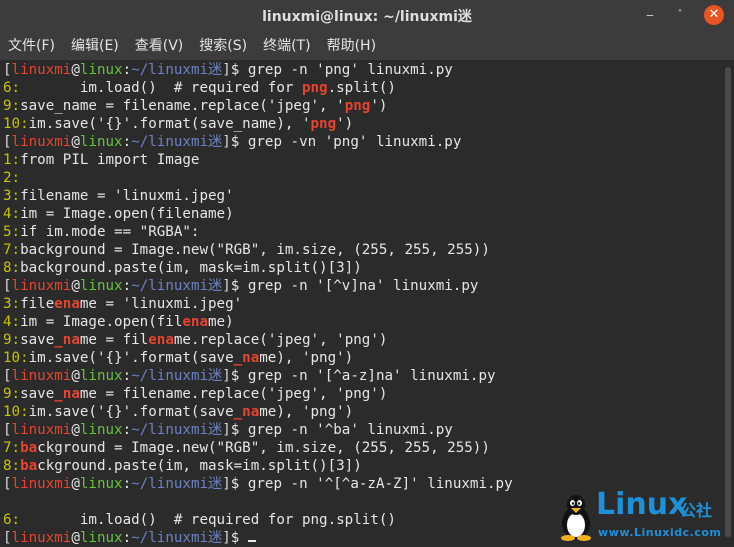 This screenshot has width=734, height=547. What do you see at coordinates (169, 124) in the screenshot?
I see `output-text: im.save('{}'.format(save_name), '` at bounding box center [169, 124].